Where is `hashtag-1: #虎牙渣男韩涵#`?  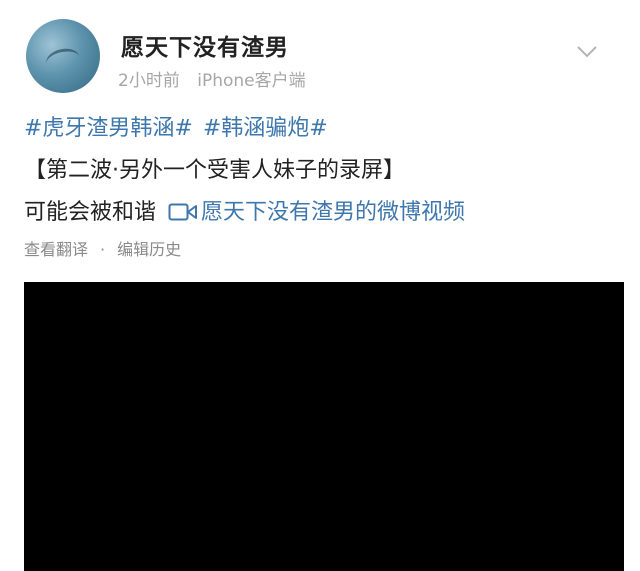 hashtag-1: #虎牙渣男韩涵# is located at coordinates (108, 128).